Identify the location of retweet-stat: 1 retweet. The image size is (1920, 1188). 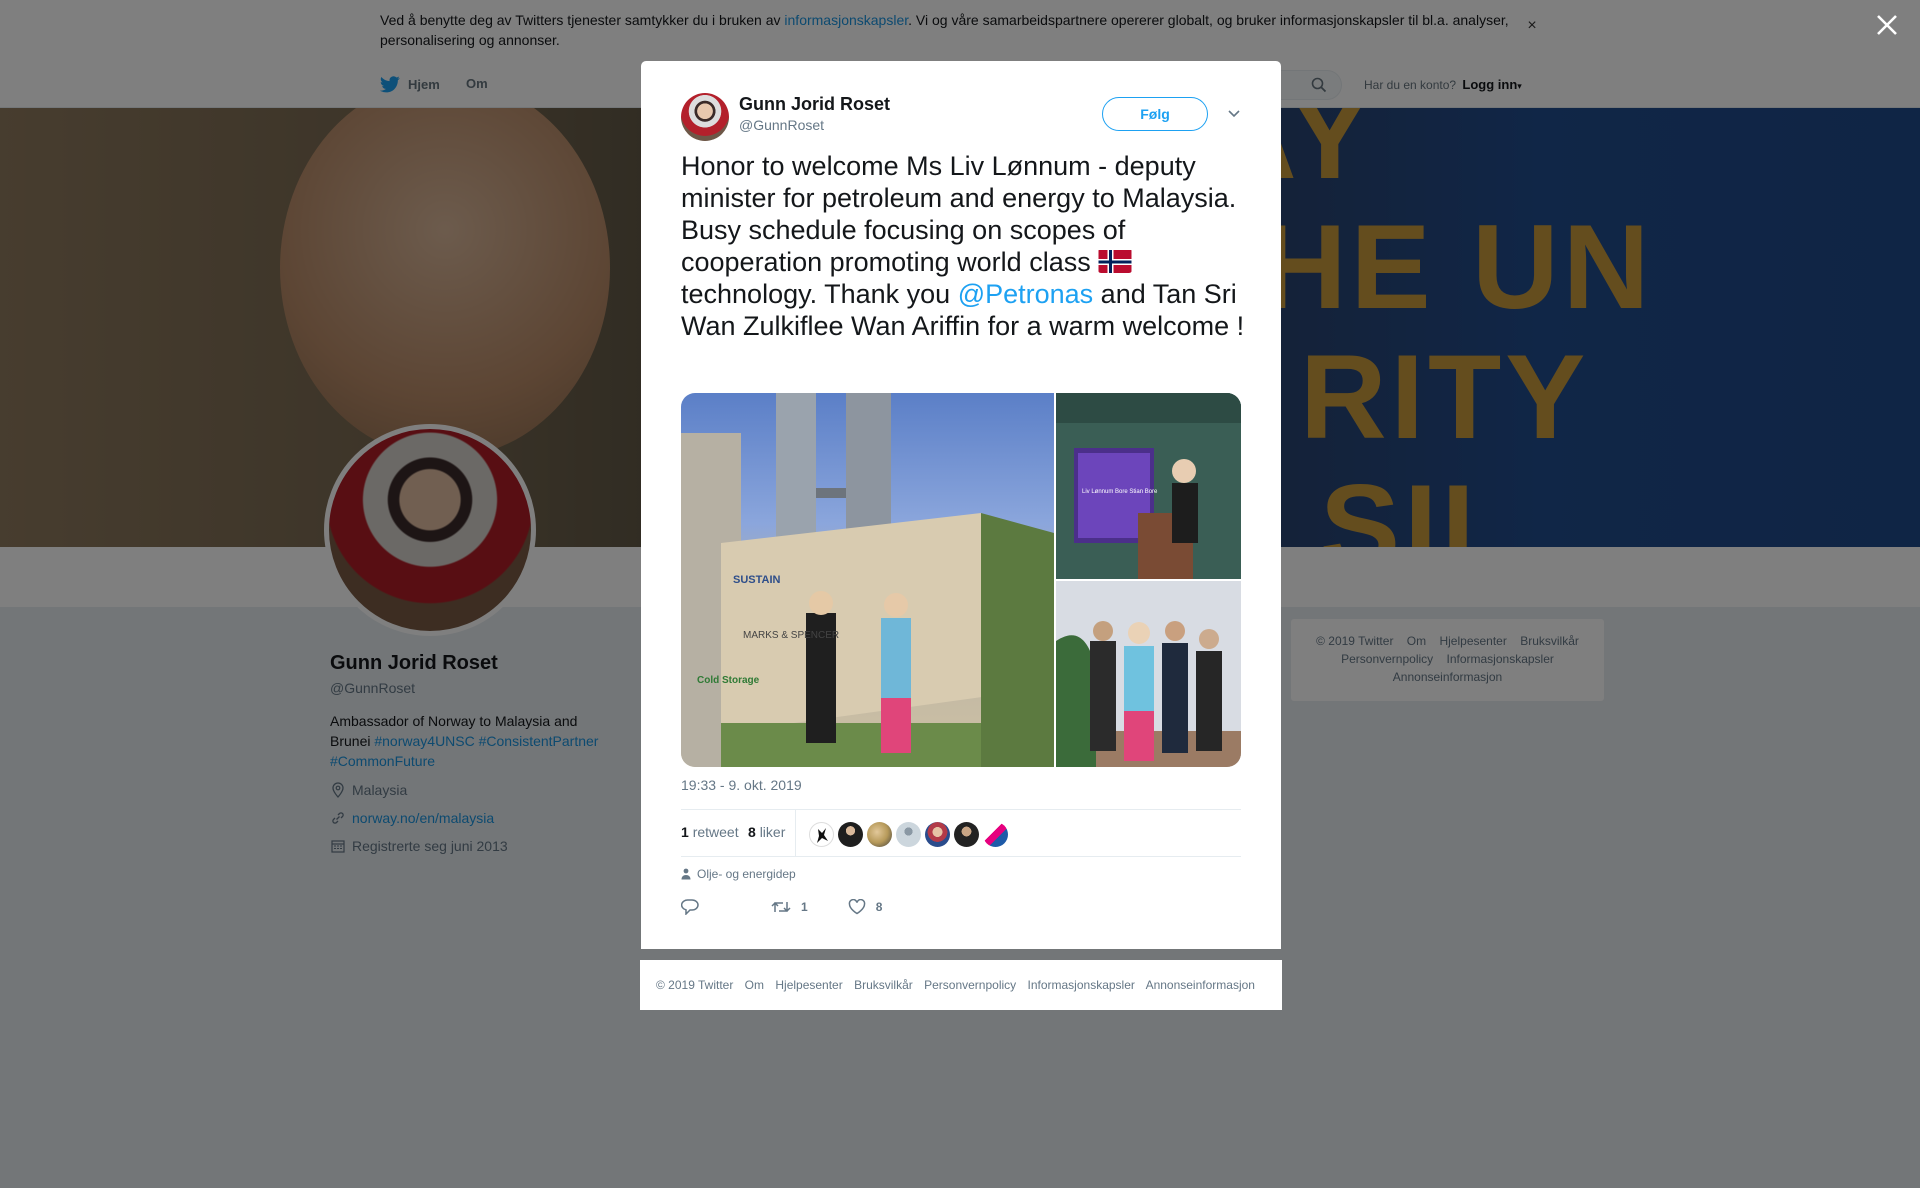
(710, 832).